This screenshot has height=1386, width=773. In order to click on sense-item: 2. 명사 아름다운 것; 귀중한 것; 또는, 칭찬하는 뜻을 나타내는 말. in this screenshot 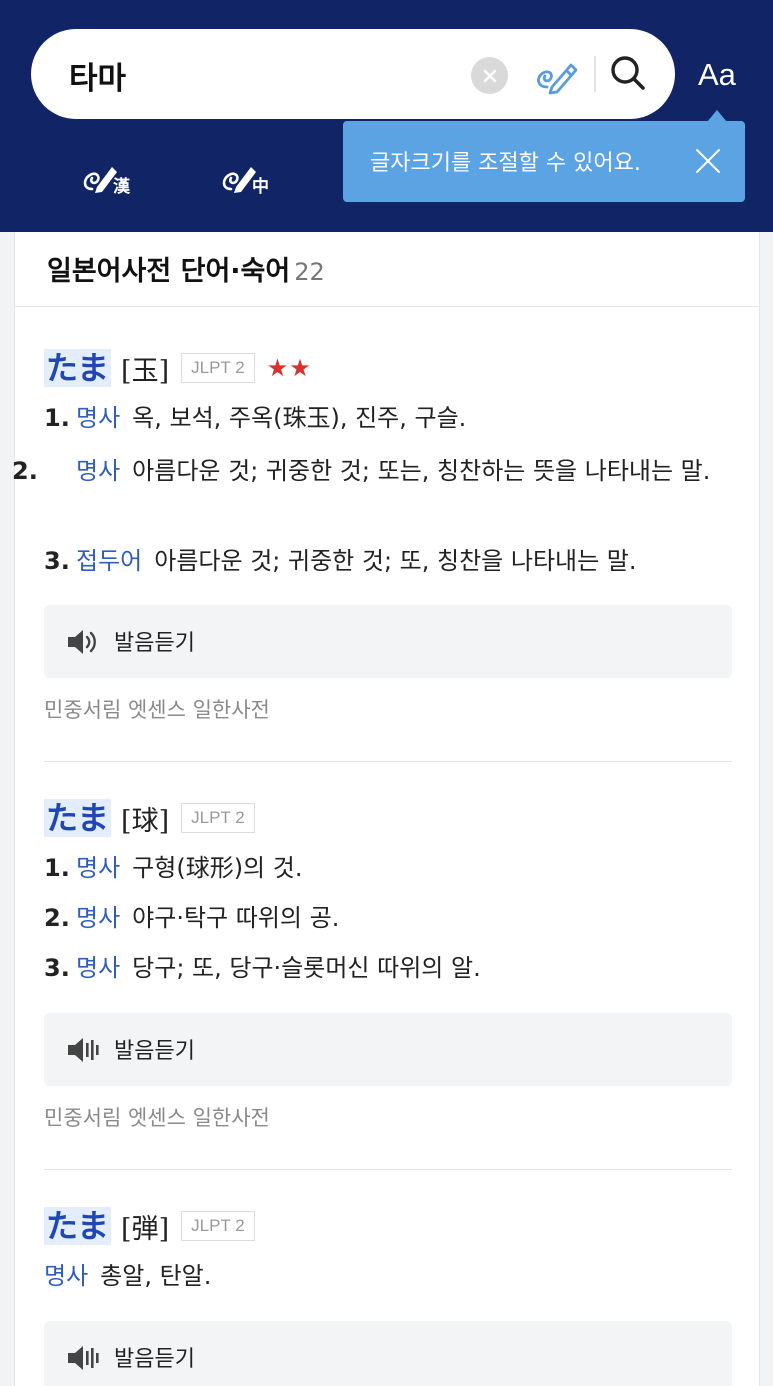, I will do `click(372, 471)`.